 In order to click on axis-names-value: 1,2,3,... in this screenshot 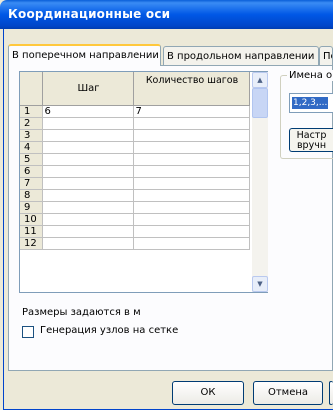, I will do `click(310, 103)`.